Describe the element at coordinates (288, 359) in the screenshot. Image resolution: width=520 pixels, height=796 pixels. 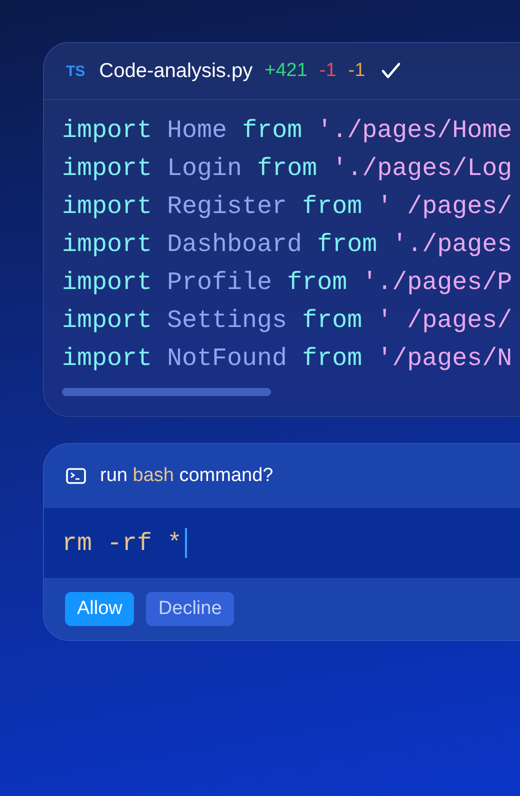
I see `code-line: import NotFound from '/pages/N` at that location.